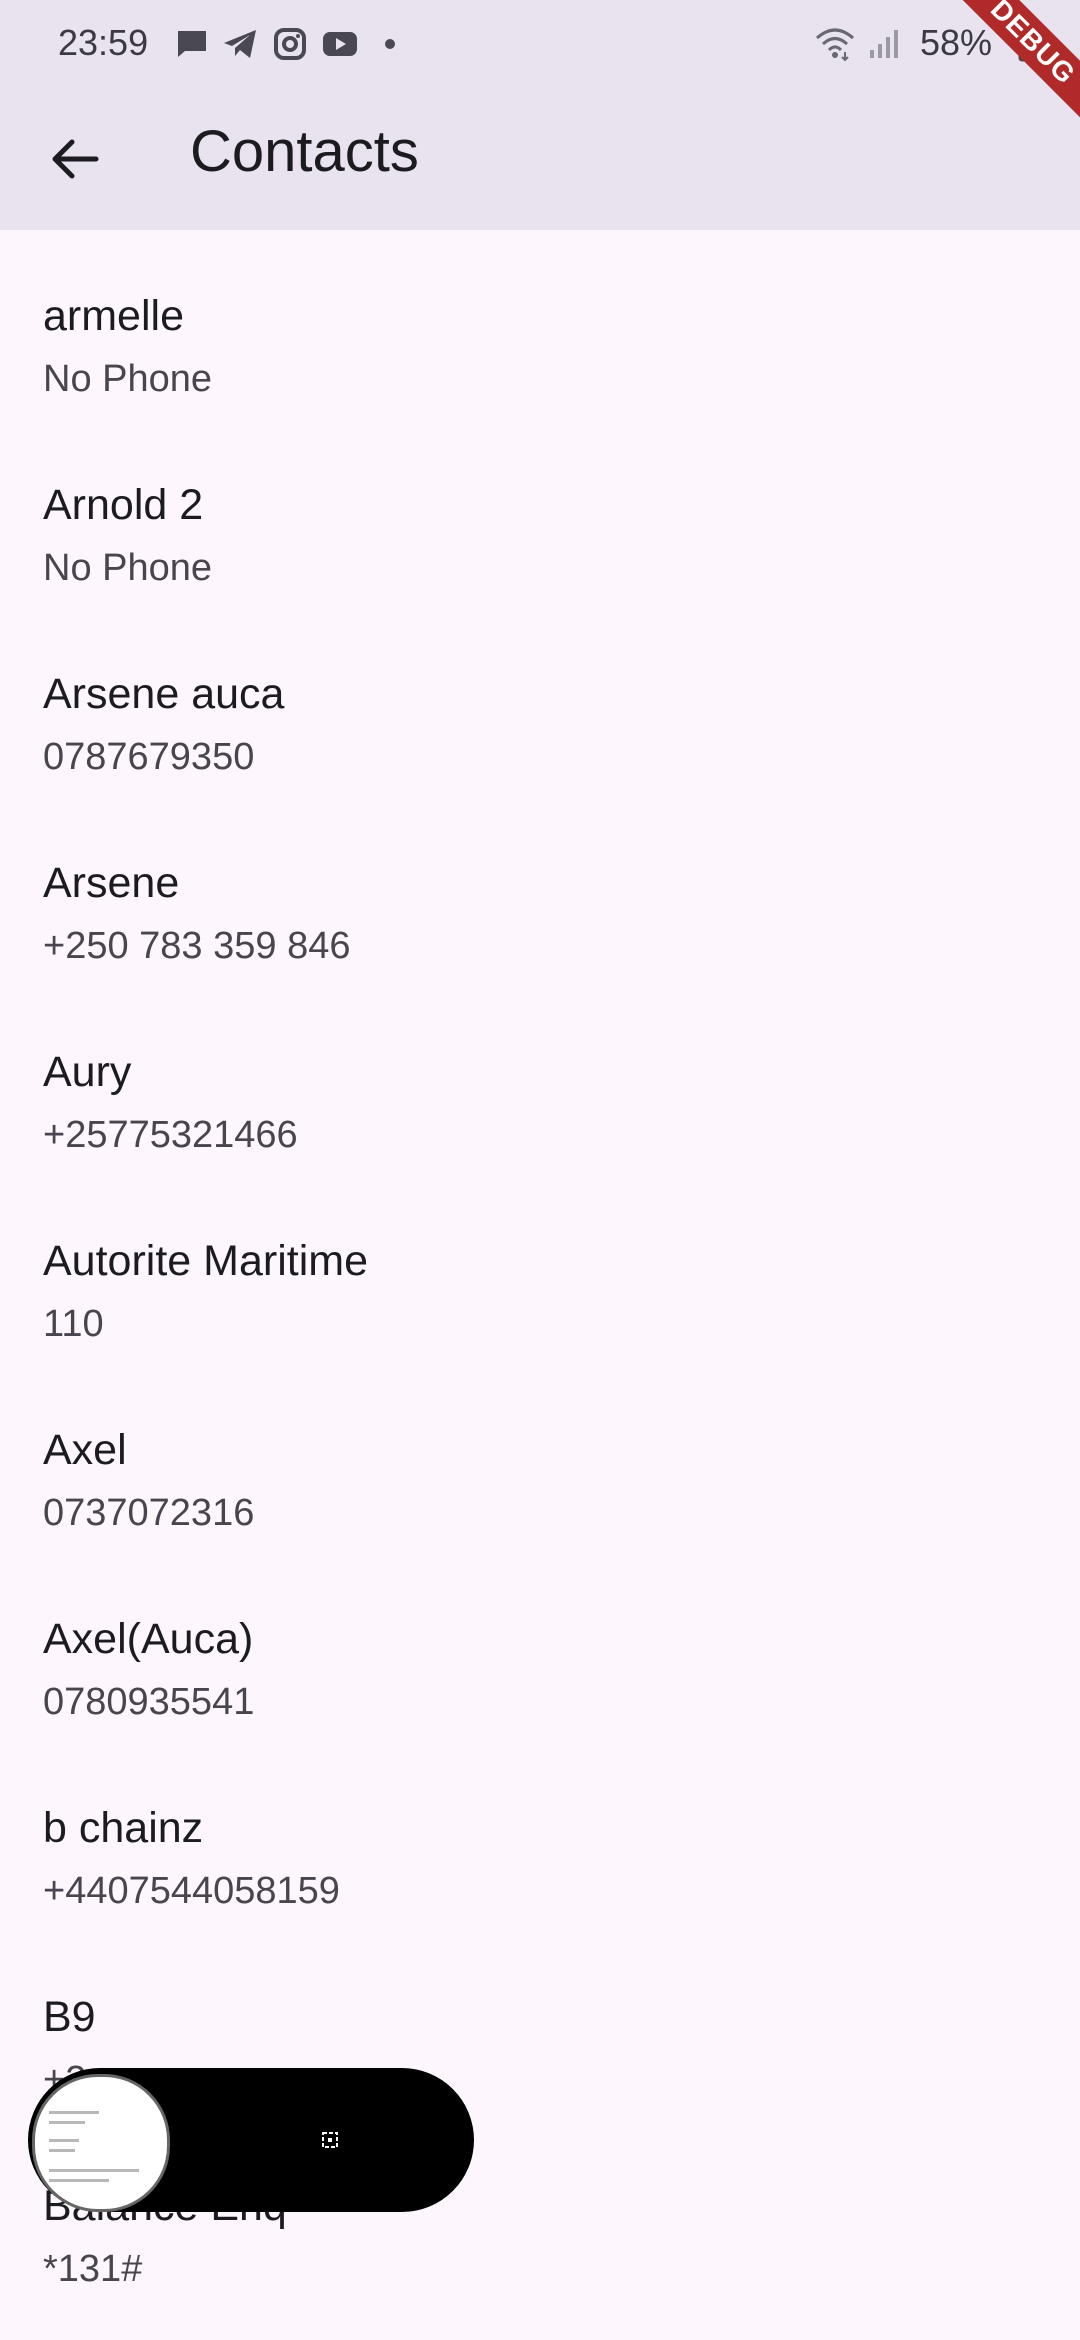  What do you see at coordinates (540, 1080) in the screenshot?
I see `contact-item: Aury +25775321466` at bounding box center [540, 1080].